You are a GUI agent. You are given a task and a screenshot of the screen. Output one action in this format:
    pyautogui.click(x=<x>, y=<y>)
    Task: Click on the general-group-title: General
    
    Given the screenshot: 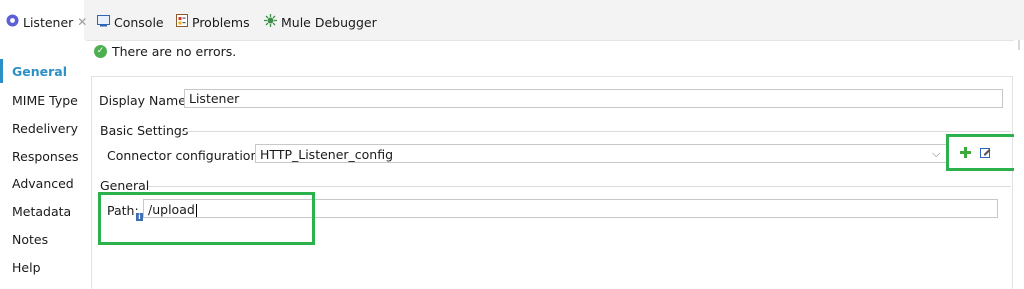 What is the action you would take?
    pyautogui.click(x=125, y=185)
    